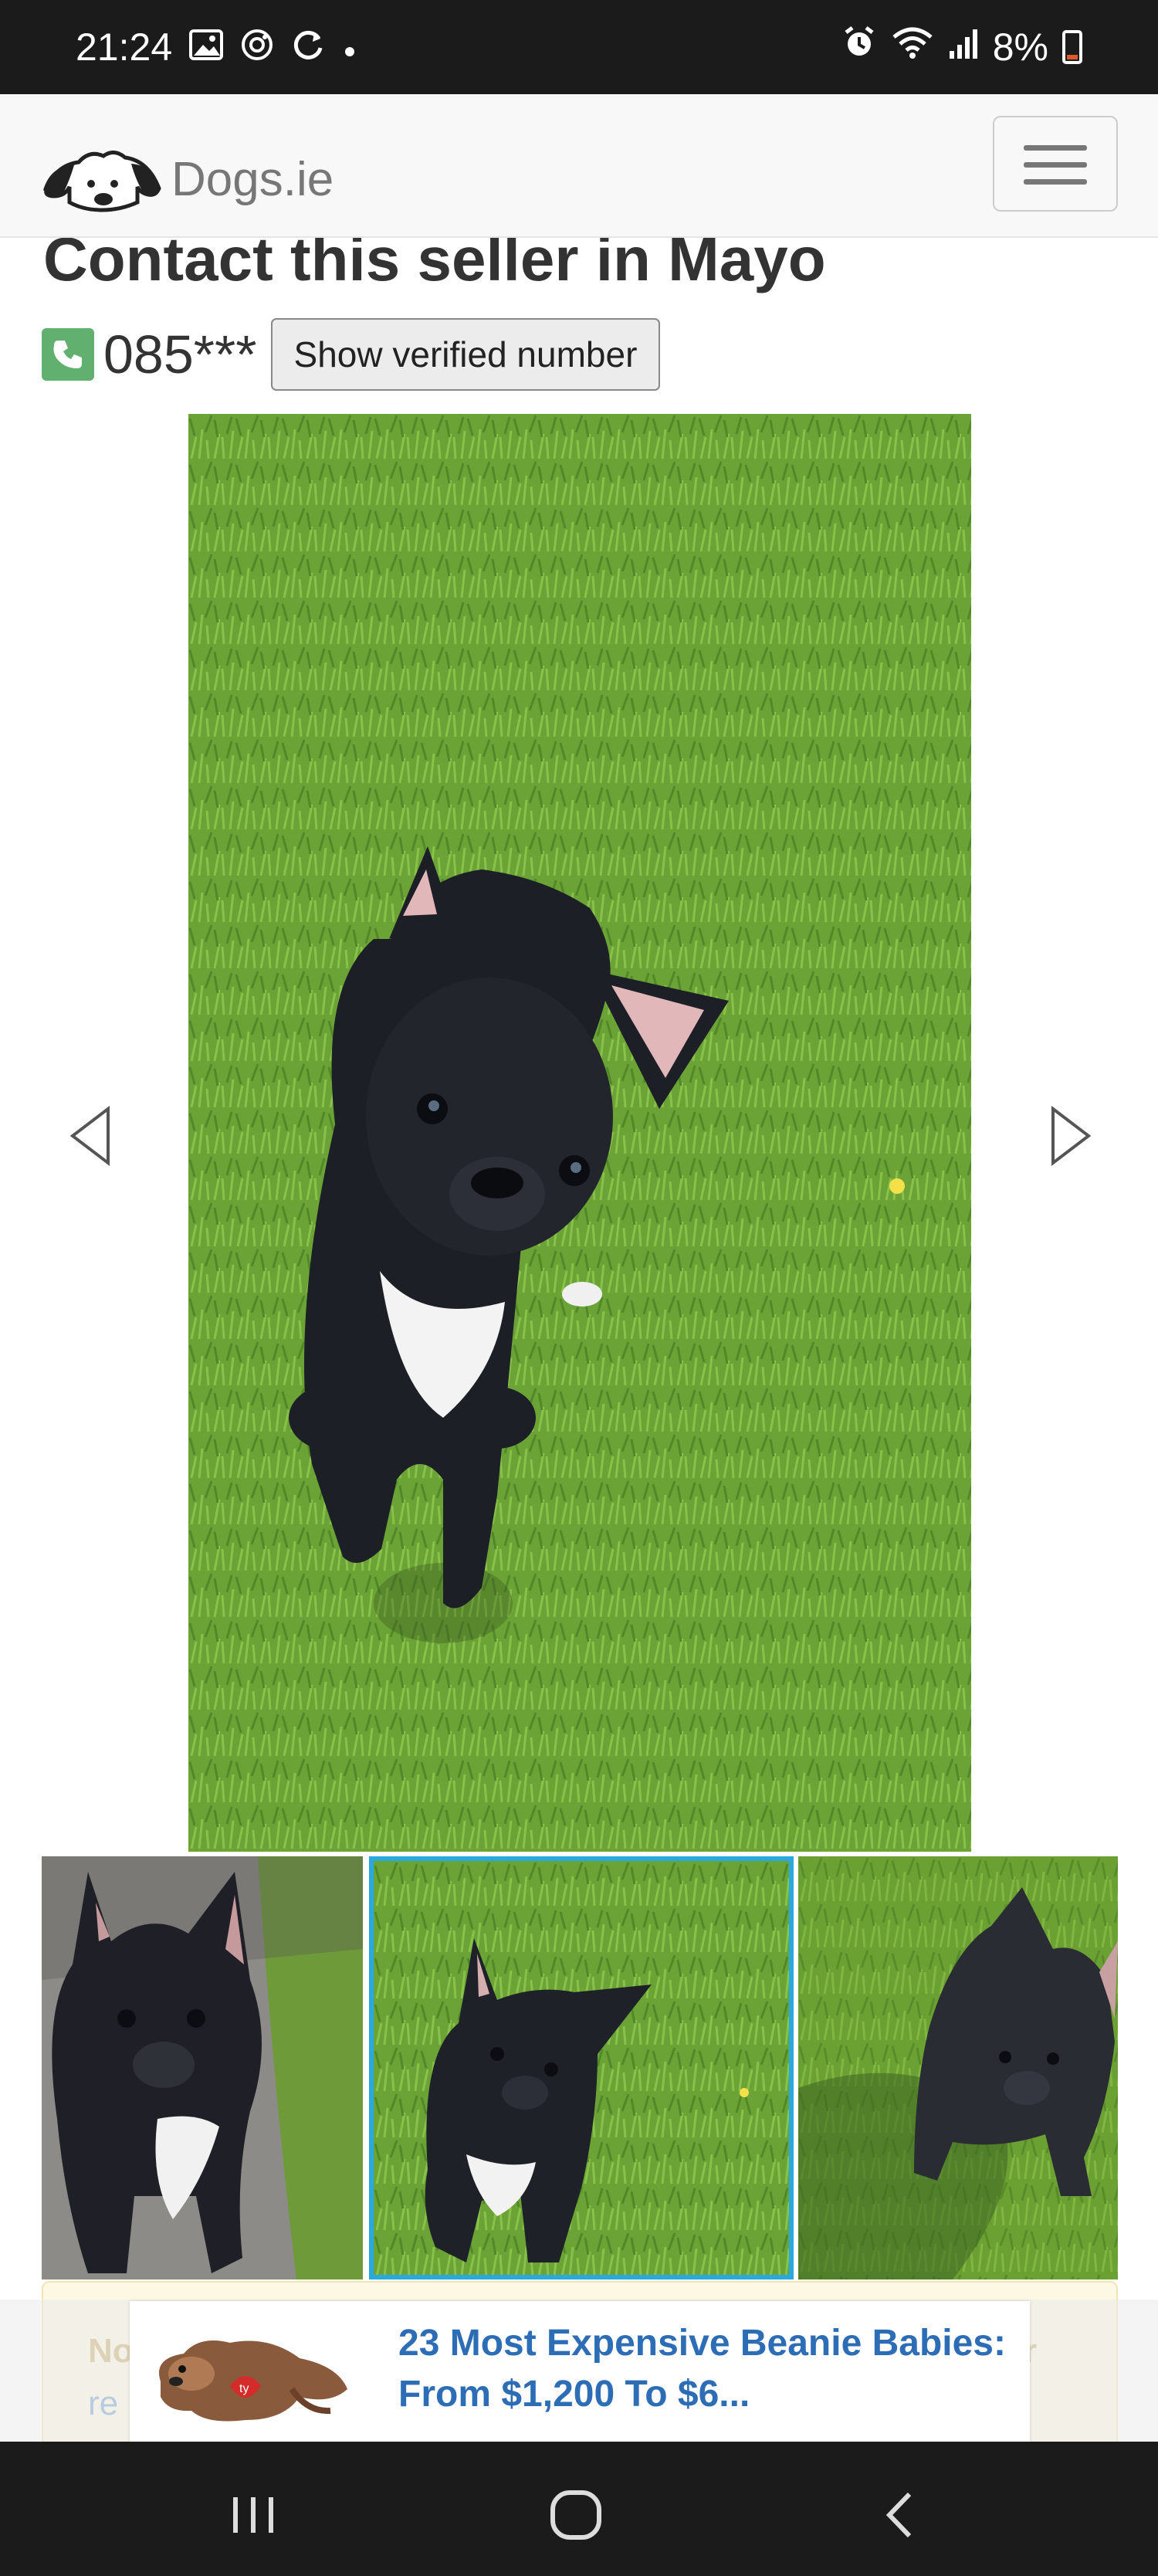 This screenshot has width=1158, height=2576. Describe the element at coordinates (576, 2515) in the screenshot. I see `home-icon` at that location.